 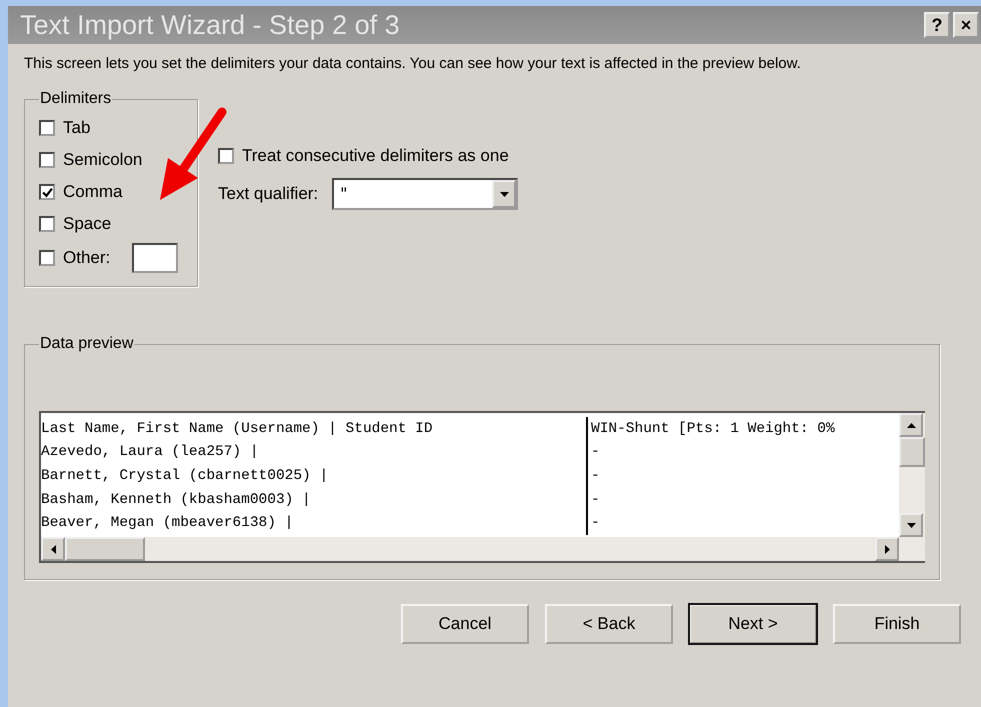 I want to click on checkbox-label: Other:, so click(x=86, y=258).